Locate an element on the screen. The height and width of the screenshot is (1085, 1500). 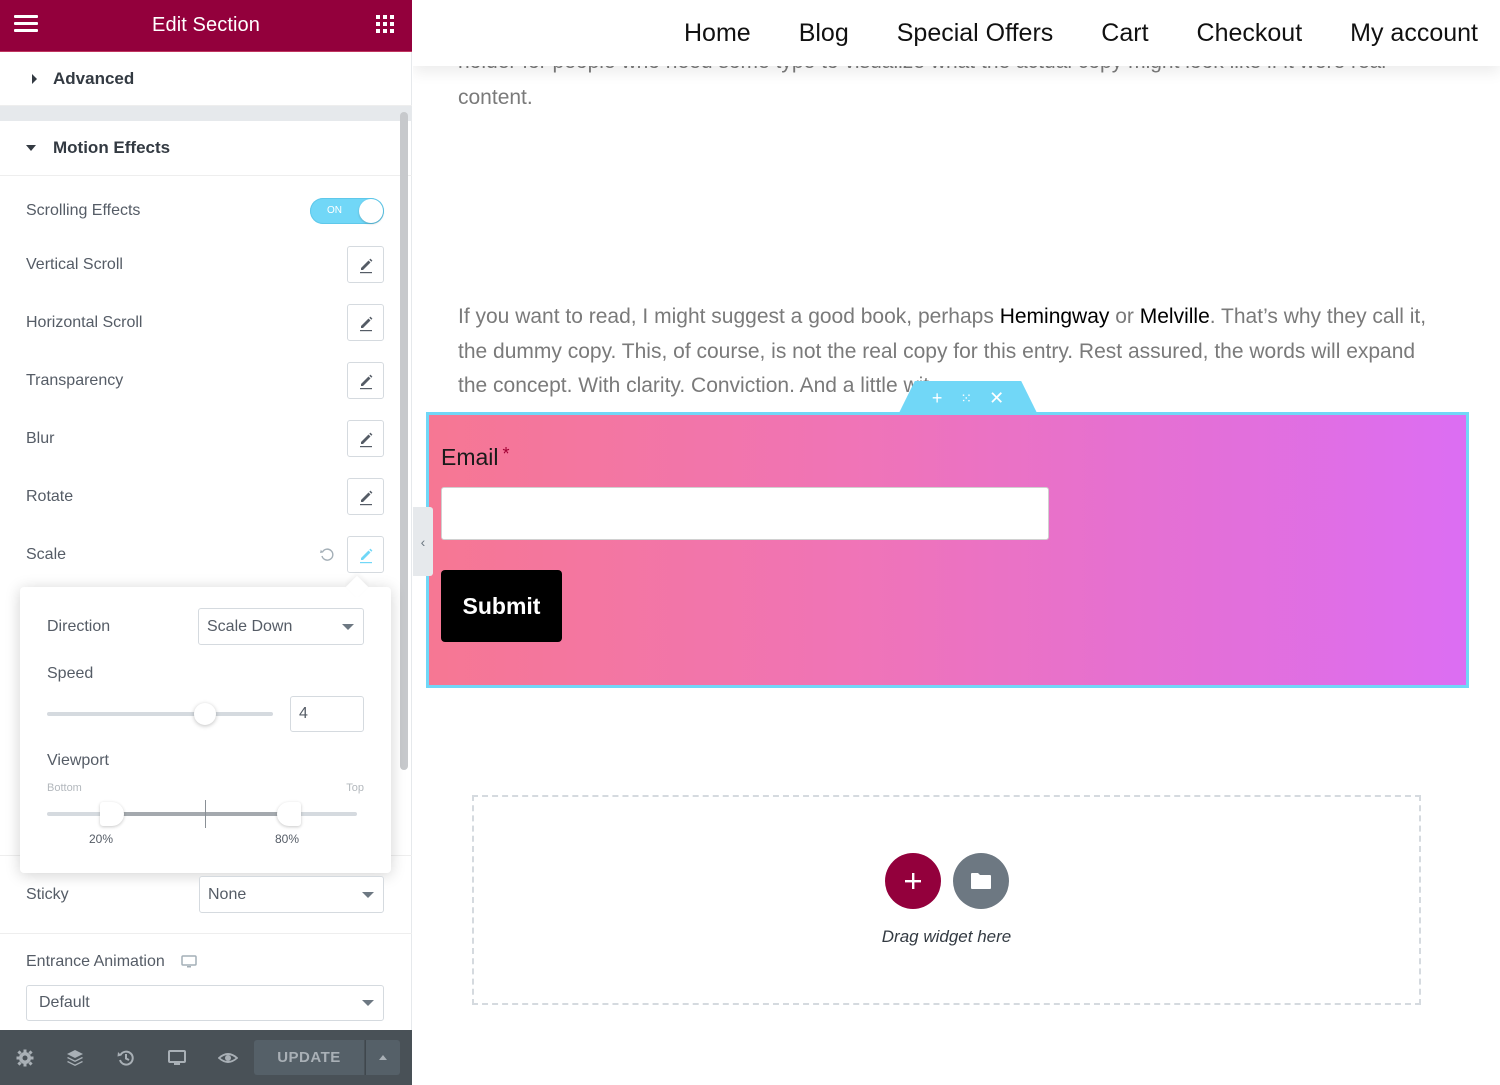
add-section-icon: + is located at coordinates (937, 398).